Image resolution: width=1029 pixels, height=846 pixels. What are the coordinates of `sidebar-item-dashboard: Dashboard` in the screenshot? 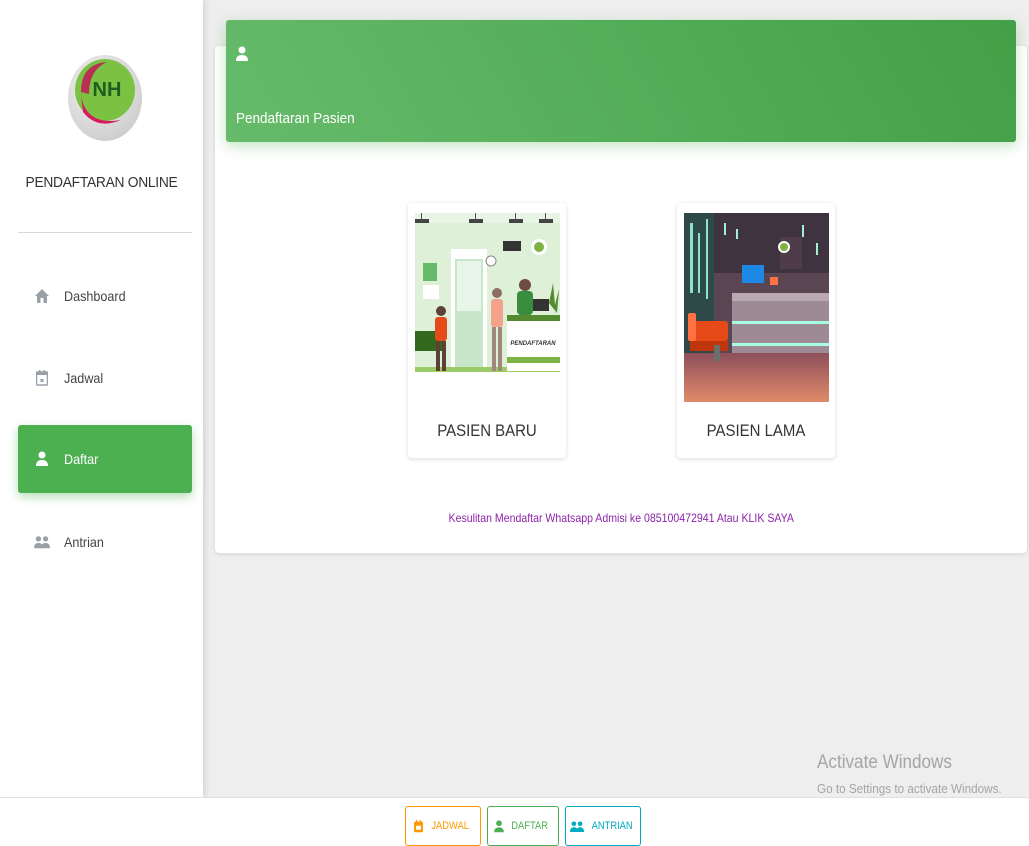 It's located at (105, 296).